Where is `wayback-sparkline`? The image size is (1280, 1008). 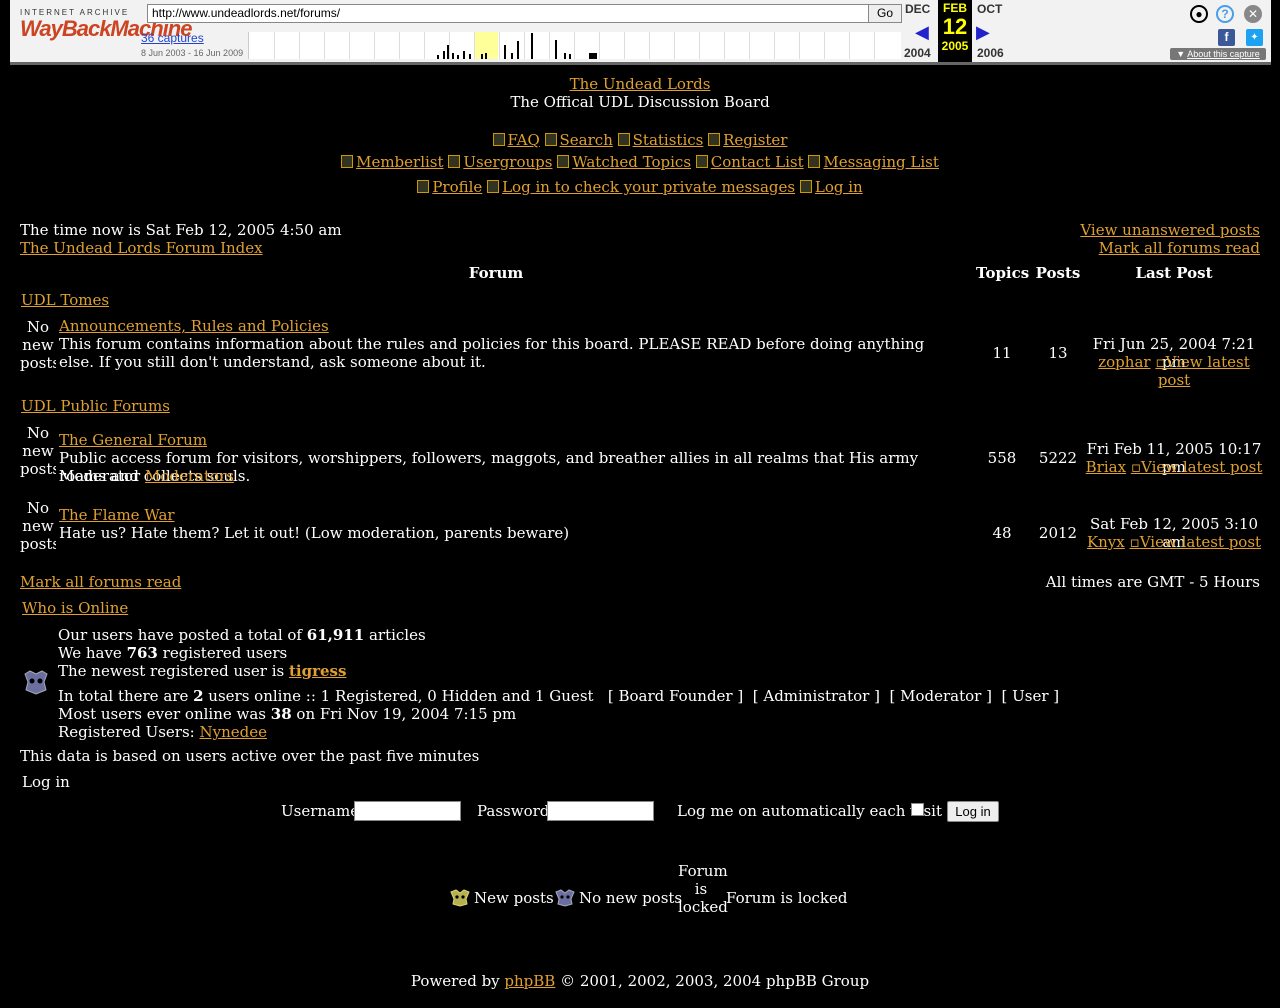
wayback-sparkline is located at coordinates (574, 45).